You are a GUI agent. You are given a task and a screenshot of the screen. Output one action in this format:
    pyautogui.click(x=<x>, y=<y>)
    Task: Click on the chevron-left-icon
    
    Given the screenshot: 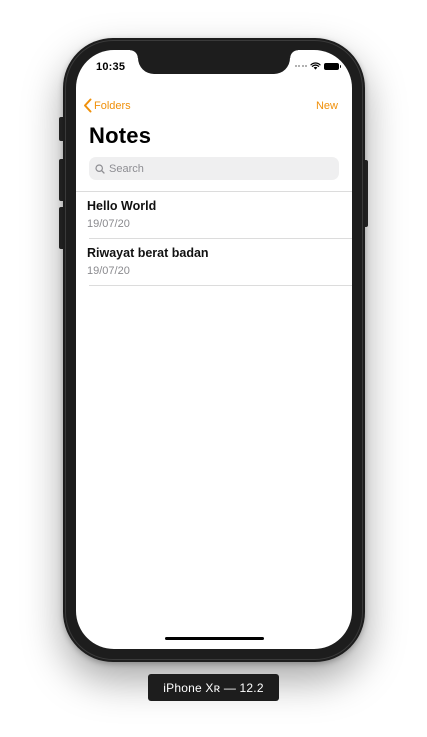 What is the action you would take?
    pyautogui.click(x=88, y=105)
    